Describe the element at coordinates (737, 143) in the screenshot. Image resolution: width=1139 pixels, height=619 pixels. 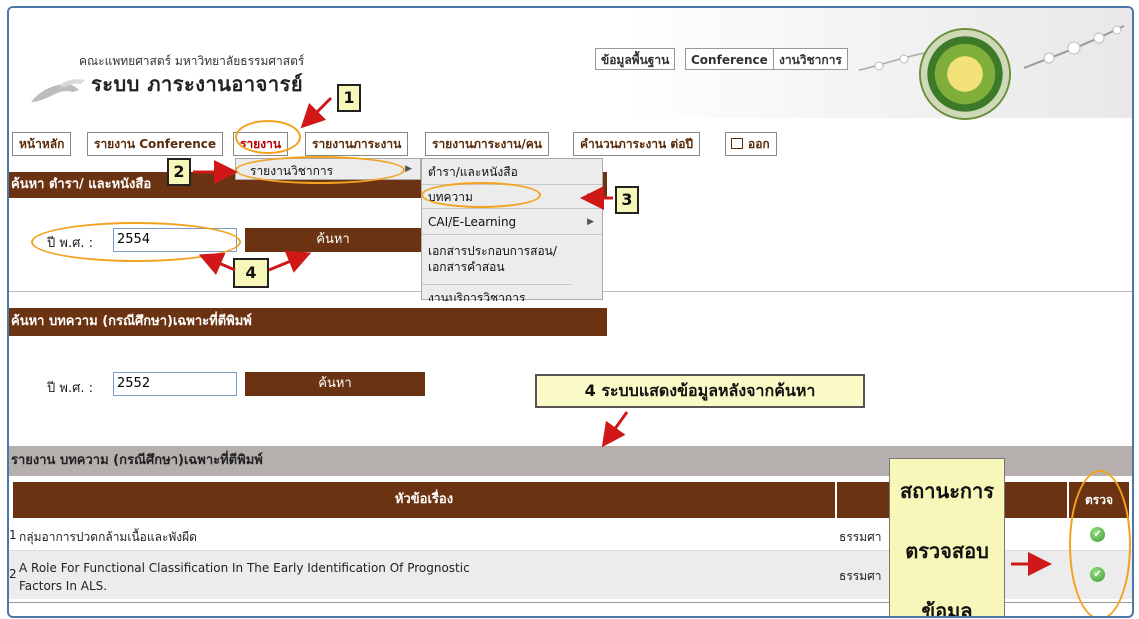
I see `logout-icon` at that location.